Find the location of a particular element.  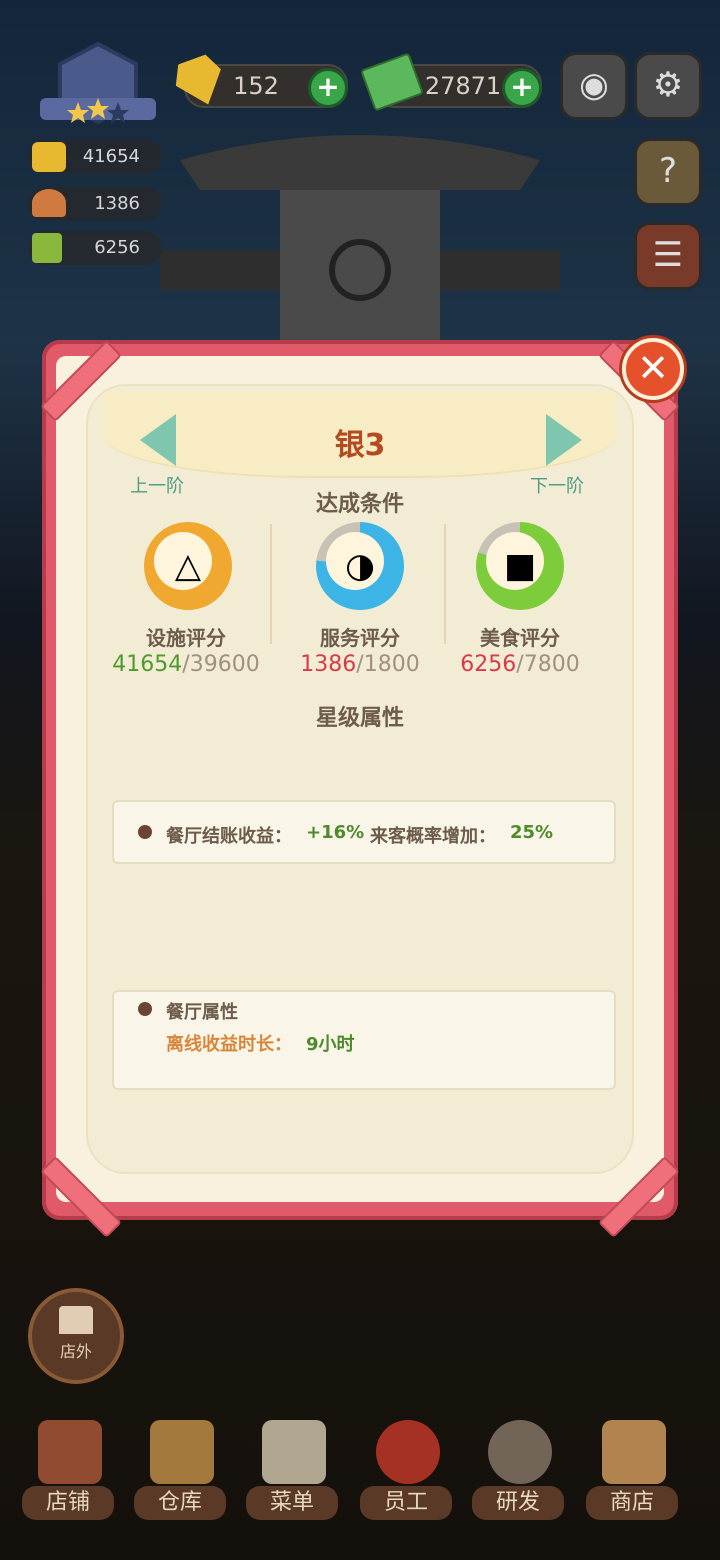

storefront-icon is located at coordinates (76, 1320).